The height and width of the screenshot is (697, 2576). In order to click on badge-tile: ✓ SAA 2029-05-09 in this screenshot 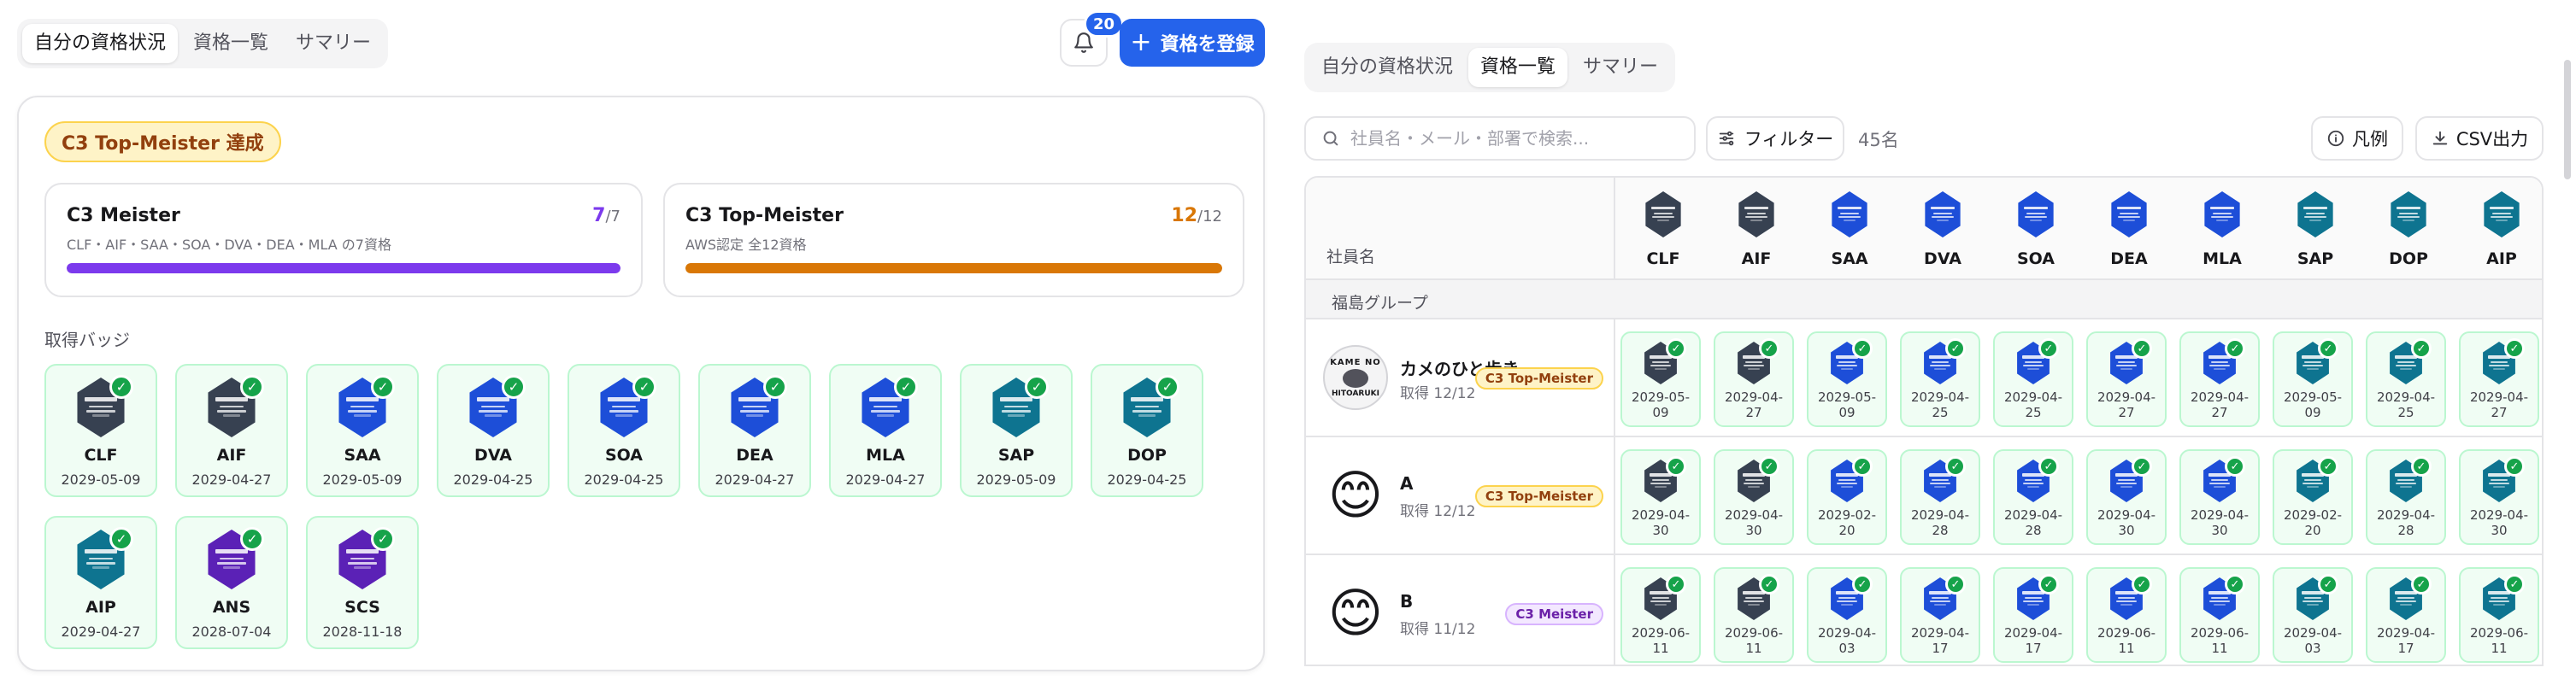, I will do `click(362, 430)`.